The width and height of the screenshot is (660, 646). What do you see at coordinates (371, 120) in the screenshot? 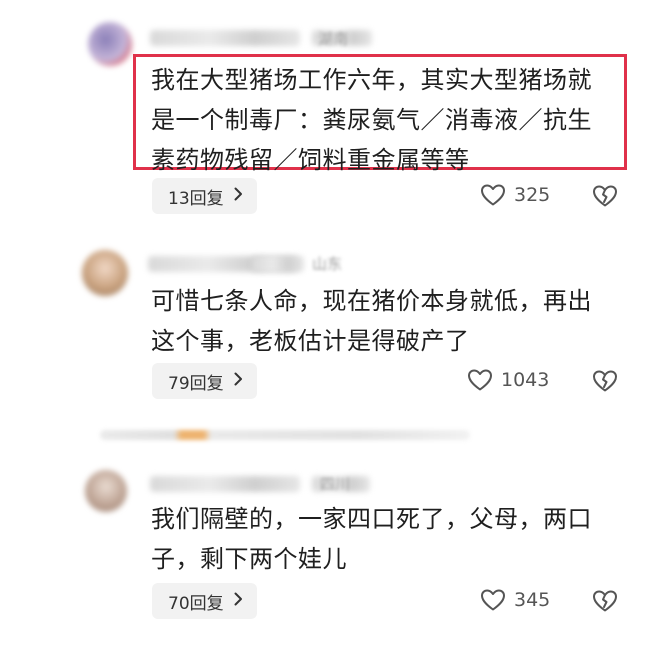
I see `comment-text-line: 是一个制毒厂：粪尿氨气／消毒液／抗生` at bounding box center [371, 120].